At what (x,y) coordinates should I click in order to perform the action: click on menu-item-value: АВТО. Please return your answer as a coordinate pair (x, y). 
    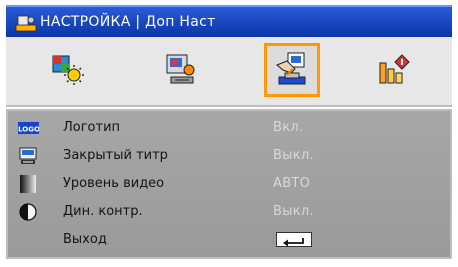
    Looking at the image, I should click on (292, 183).